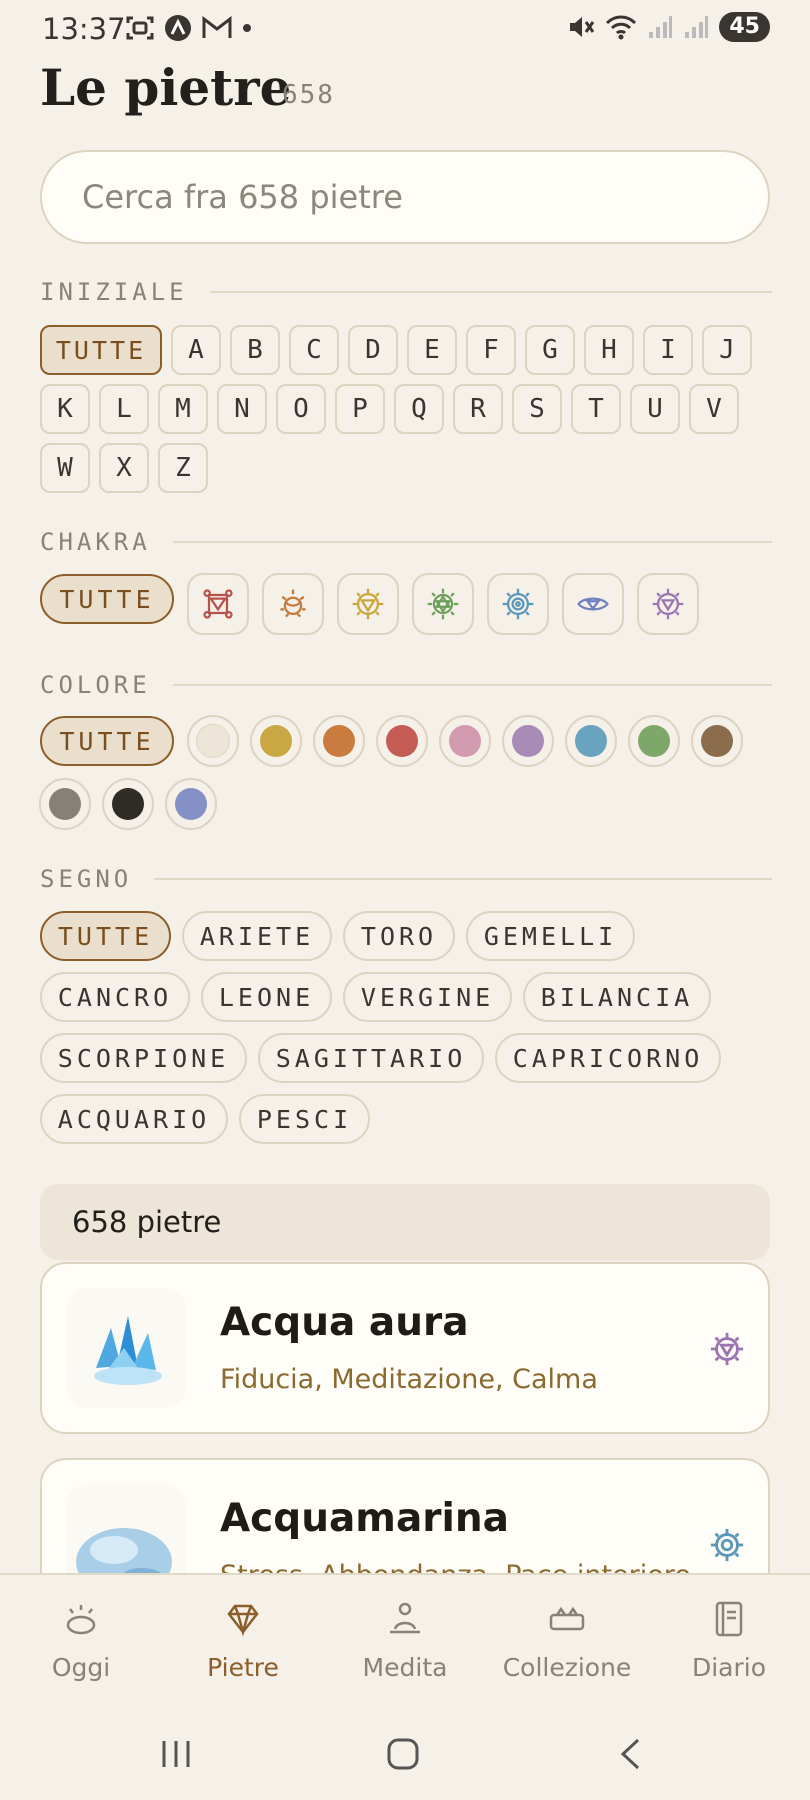 This screenshot has width=810, height=1800. I want to click on stone-image, so click(126, 1528).